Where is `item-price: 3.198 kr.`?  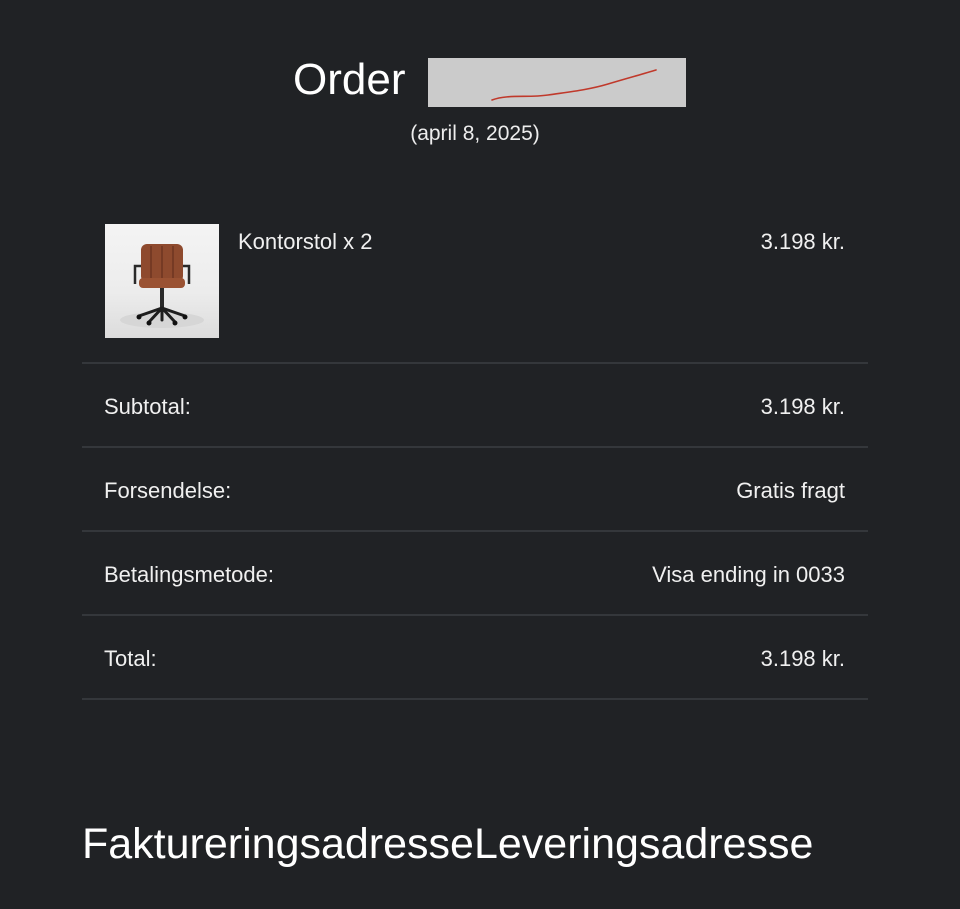 item-price: 3.198 kr. is located at coordinates (802, 241).